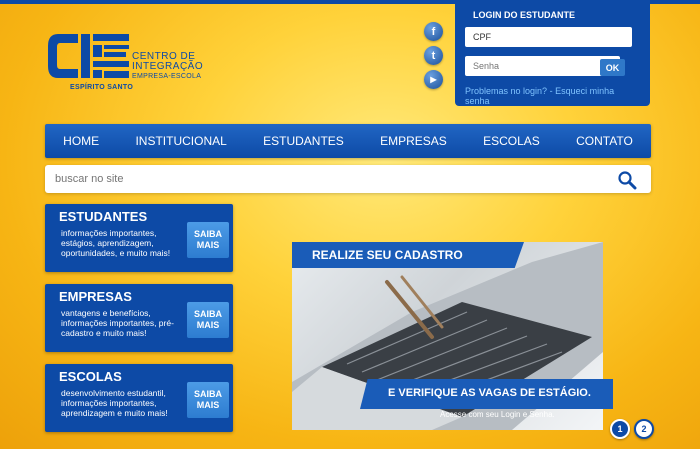 The height and width of the screenshot is (449, 700). What do you see at coordinates (644, 429) in the screenshot?
I see `slide-page-2-button: 2` at bounding box center [644, 429].